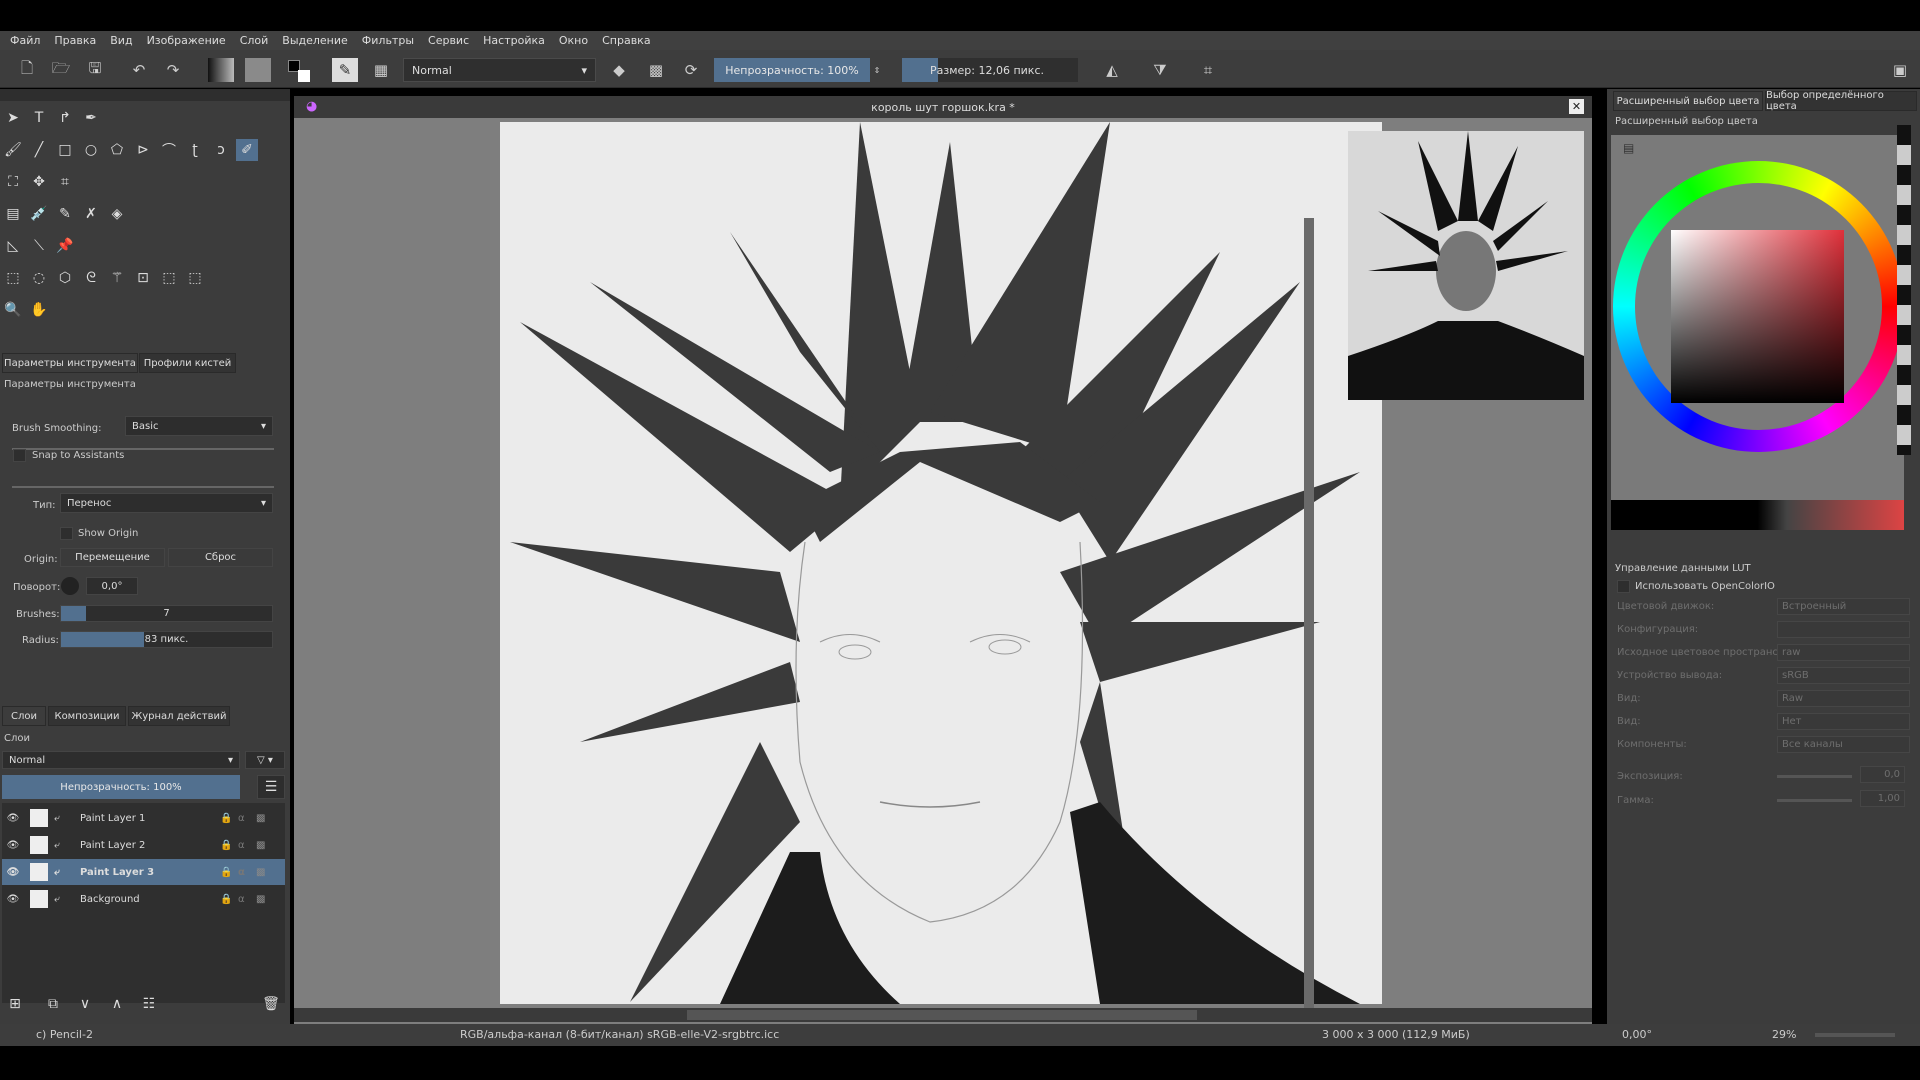  Describe the element at coordinates (1814, 800) in the screenshot. I see `gamma-slider` at that location.